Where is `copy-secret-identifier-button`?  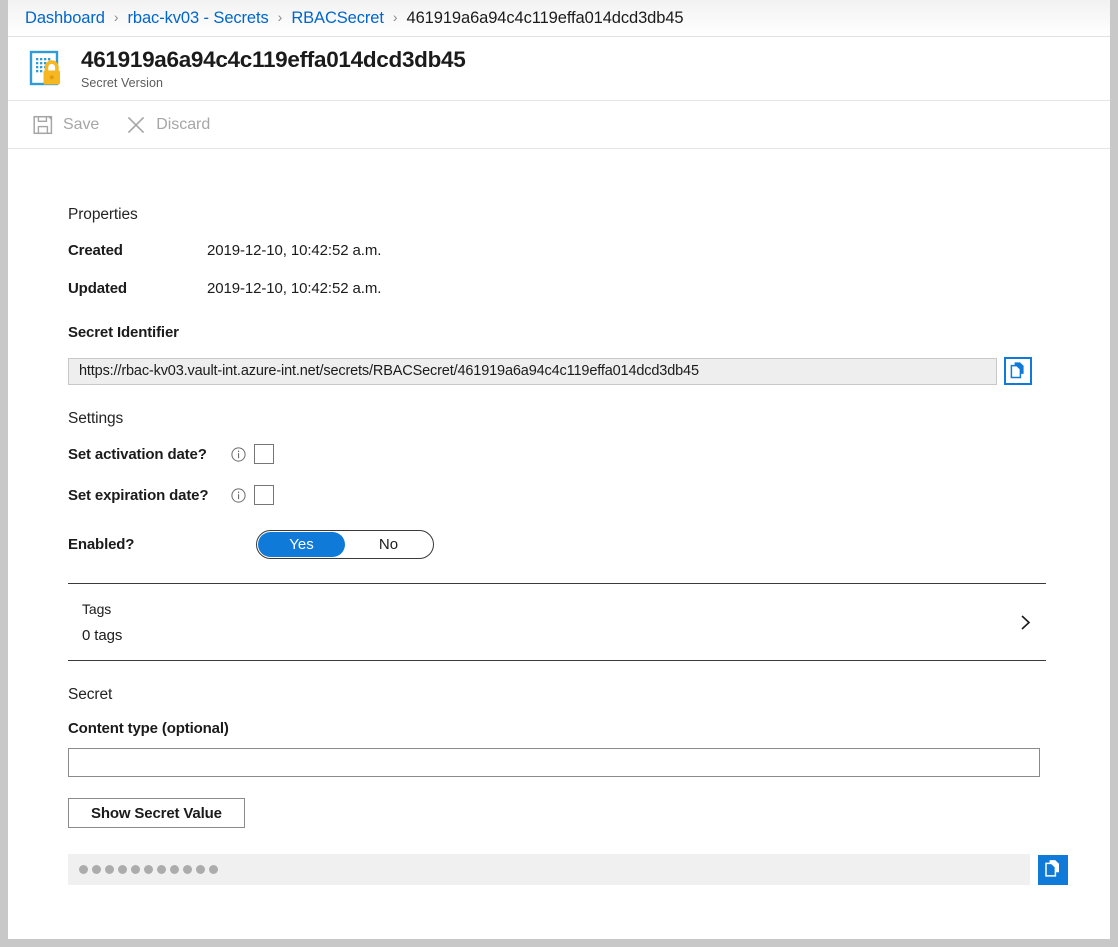 copy-secret-identifier-button is located at coordinates (1018, 371).